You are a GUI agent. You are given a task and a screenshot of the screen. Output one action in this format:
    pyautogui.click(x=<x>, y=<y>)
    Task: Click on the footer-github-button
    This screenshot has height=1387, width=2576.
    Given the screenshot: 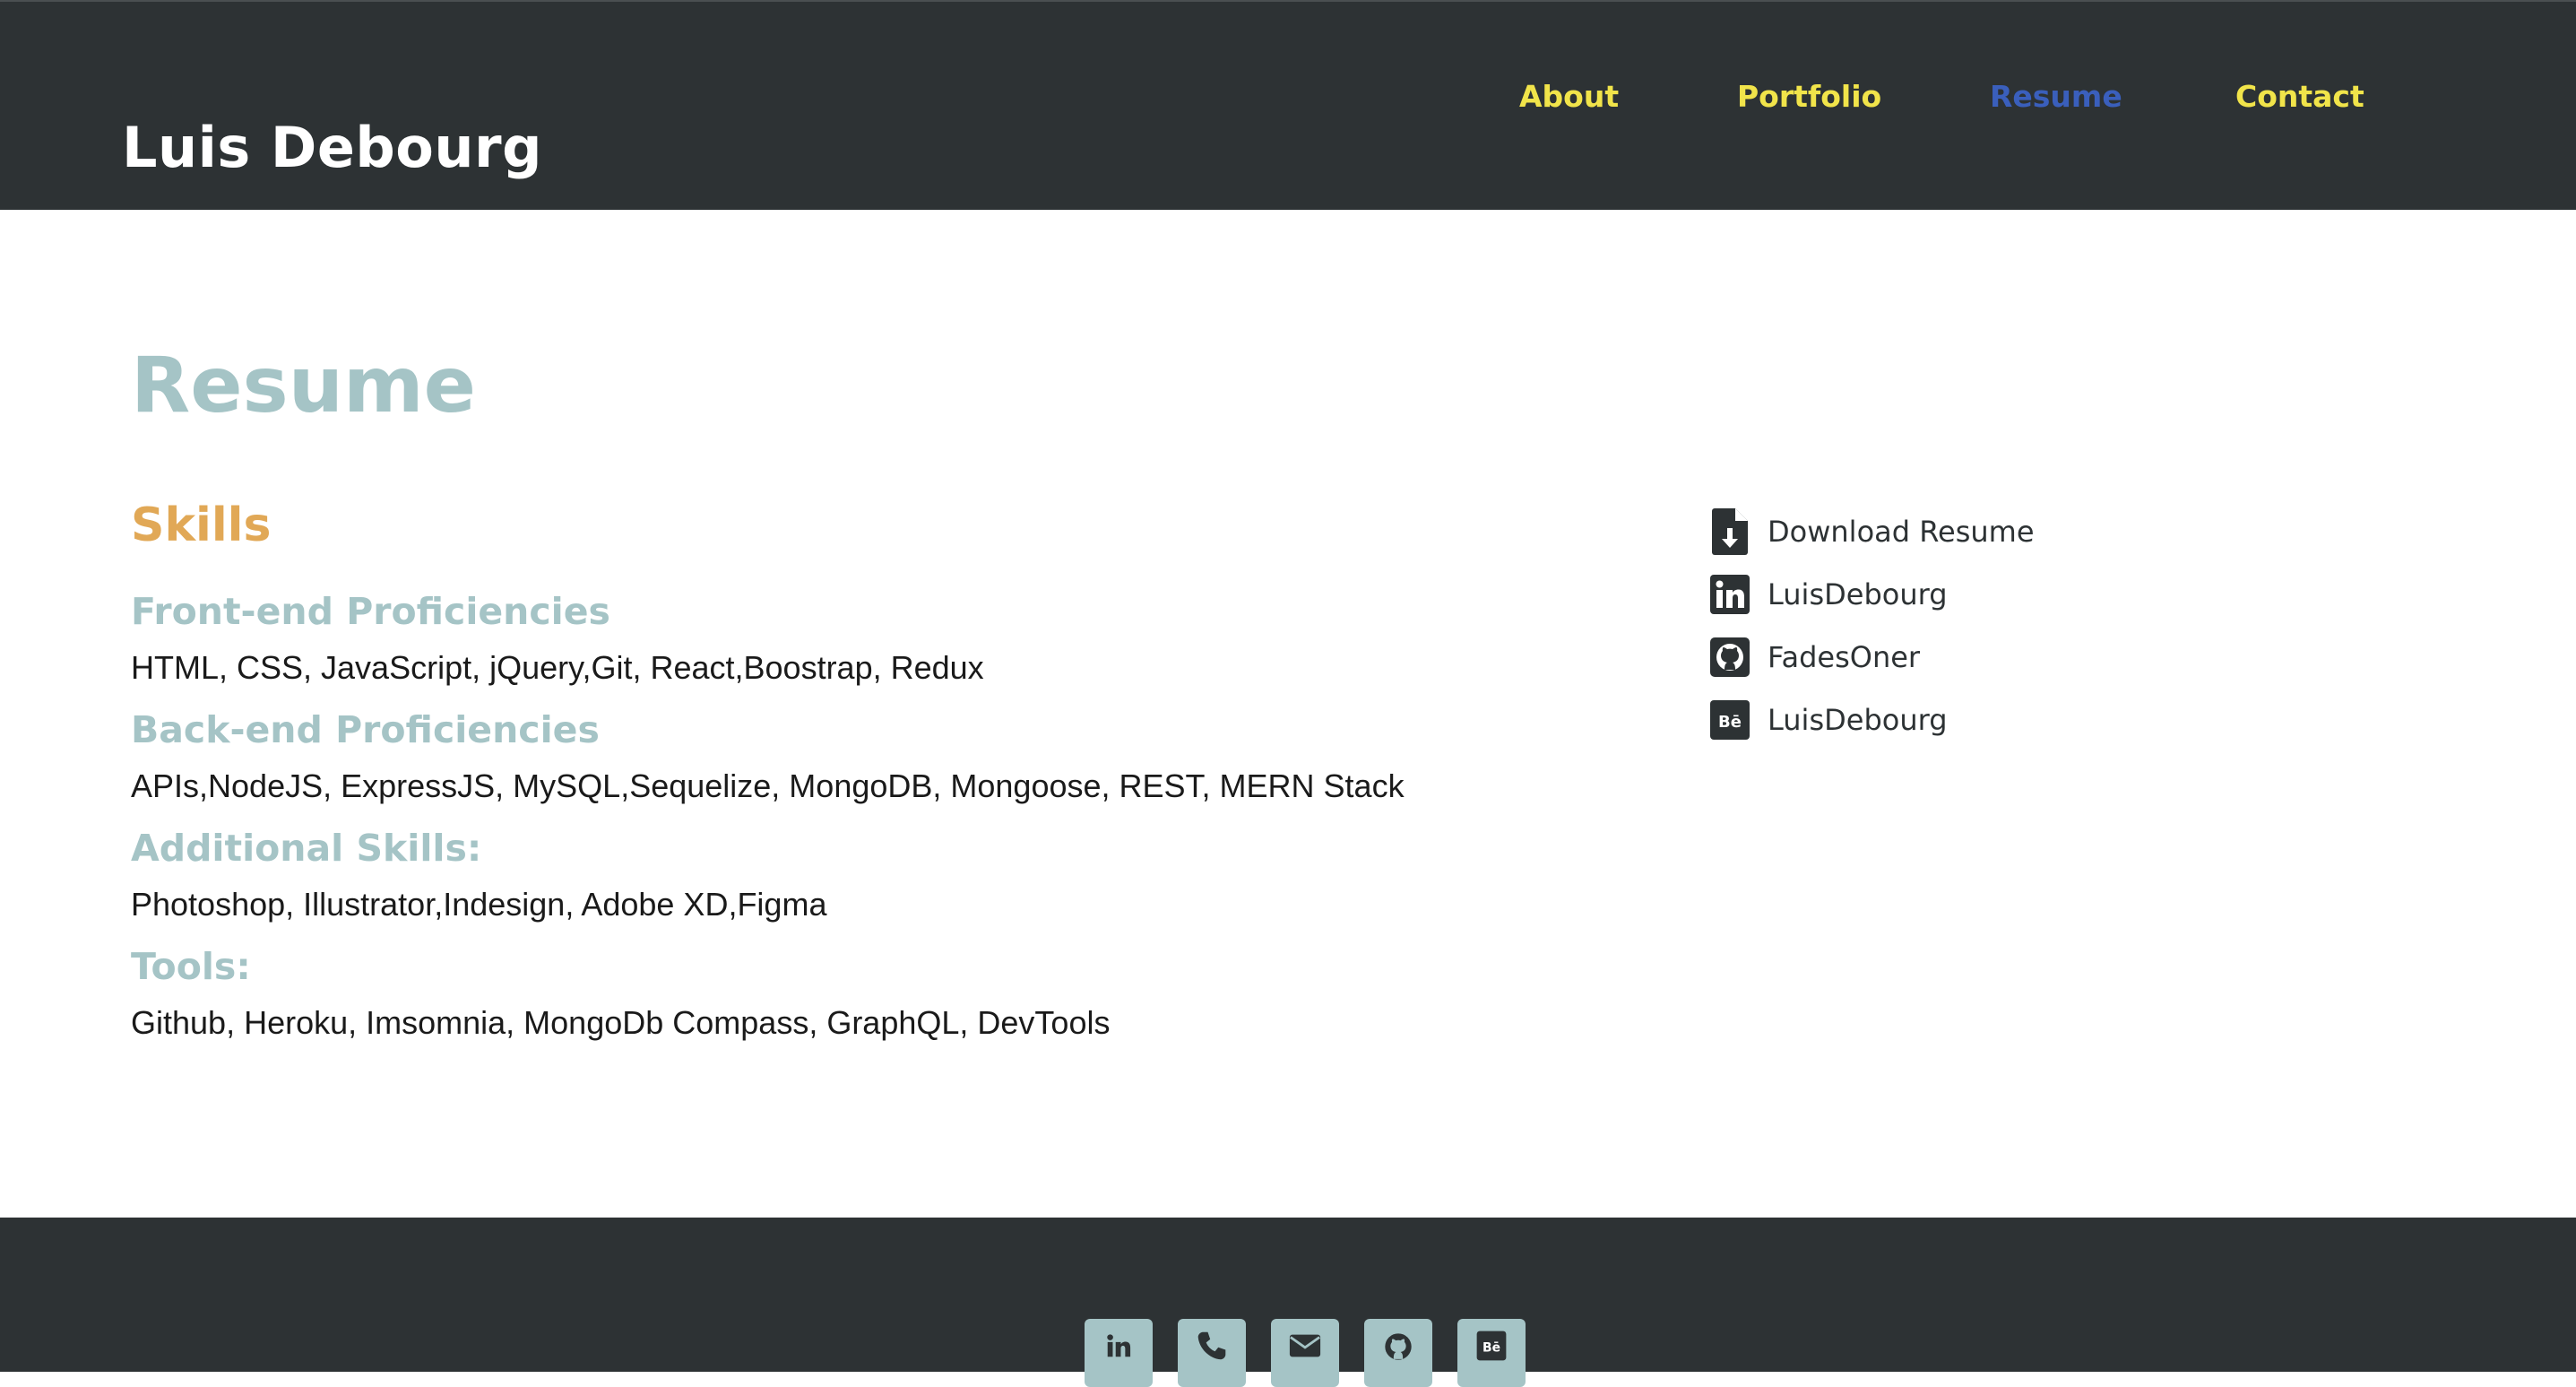 What is the action you would take?
    pyautogui.click(x=1398, y=1353)
    